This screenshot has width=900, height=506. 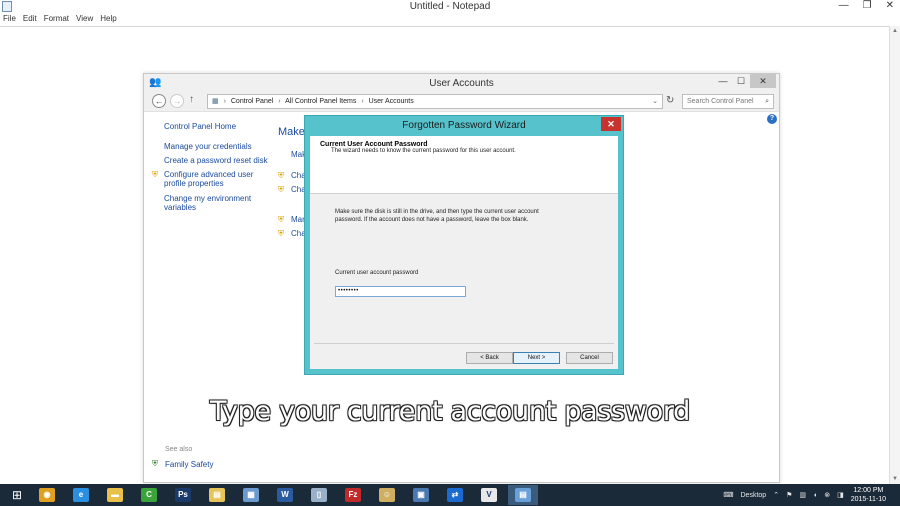 I want to click on menu-format: Format, so click(x=56, y=20).